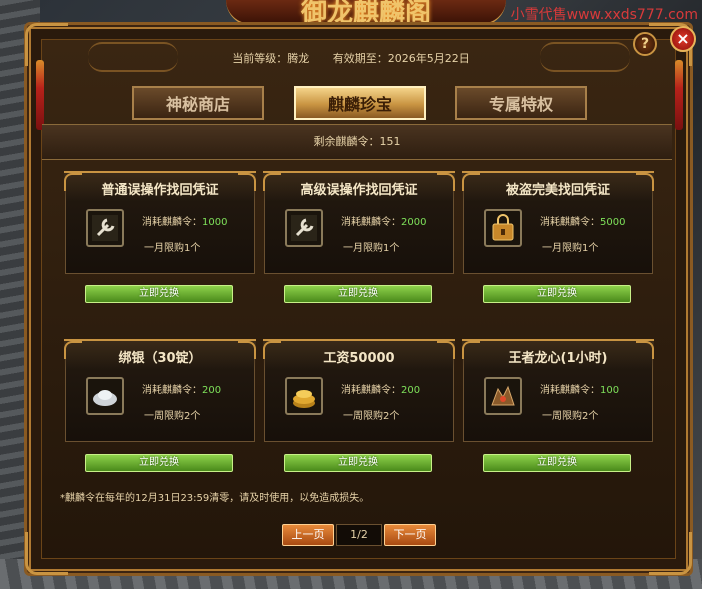  I want to click on expiry-date-text: 有效期至：2026年5月22日, so click(401, 58).